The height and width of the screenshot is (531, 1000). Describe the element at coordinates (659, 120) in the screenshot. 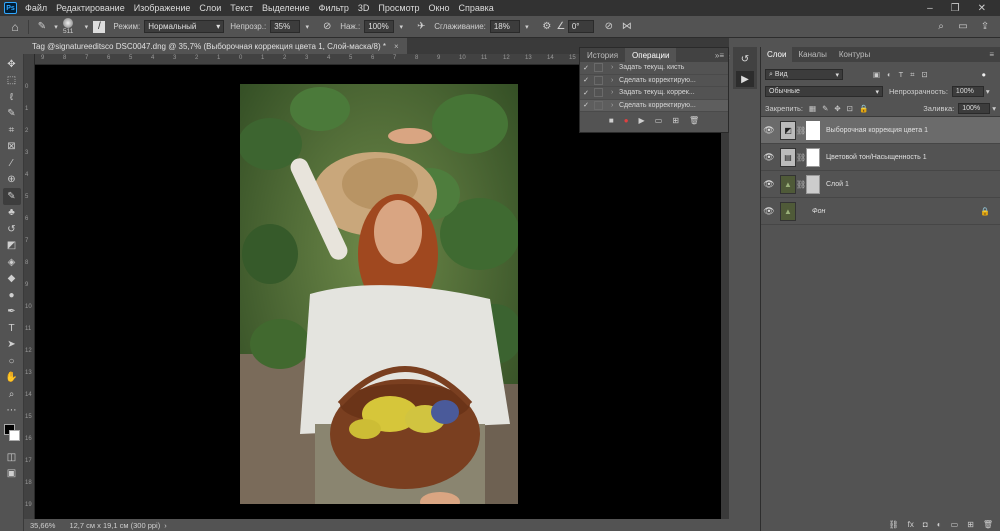

I see `new-set-icon: ▭` at that location.